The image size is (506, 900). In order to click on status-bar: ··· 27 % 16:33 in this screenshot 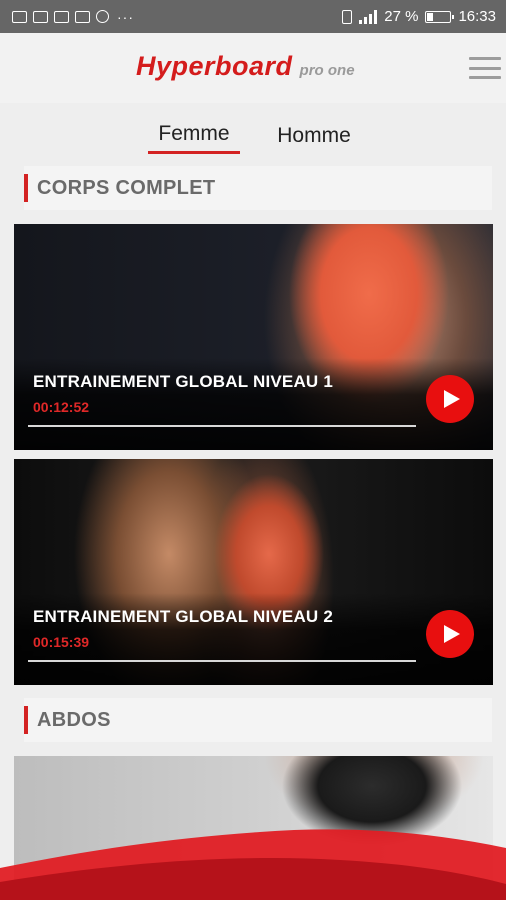, I will do `click(253, 16)`.